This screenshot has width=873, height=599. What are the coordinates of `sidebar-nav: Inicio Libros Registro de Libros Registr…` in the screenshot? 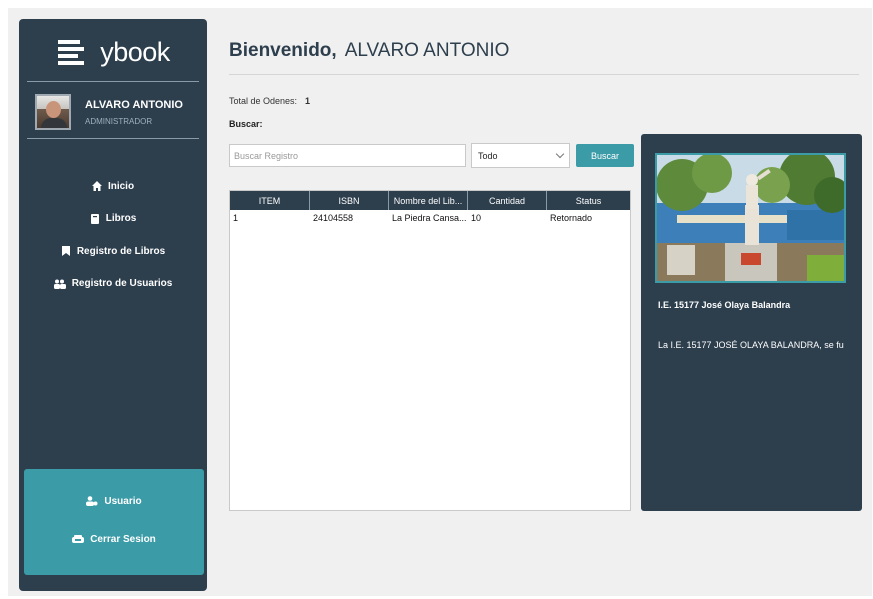 It's located at (113, 235).